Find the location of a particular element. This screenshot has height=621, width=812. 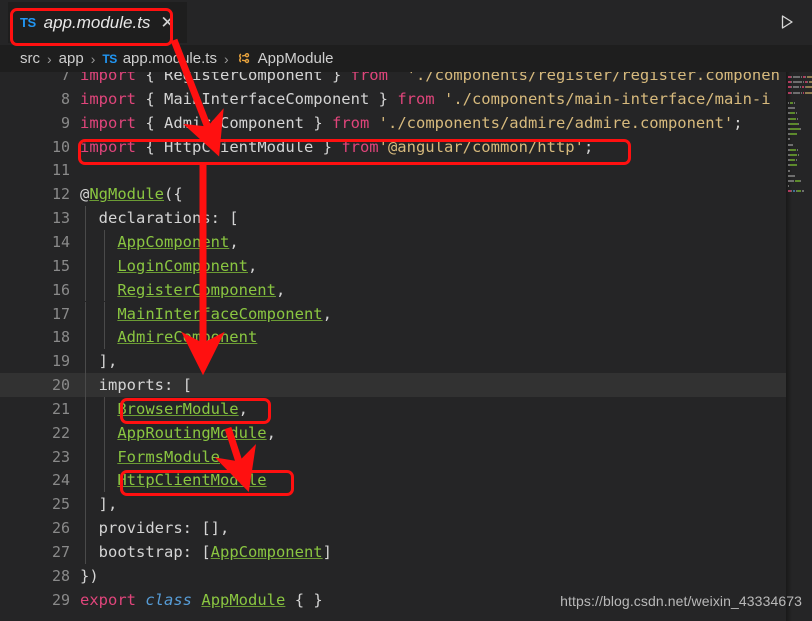

code-line: 13 declarations: [ is located at coordinates (393, 218).